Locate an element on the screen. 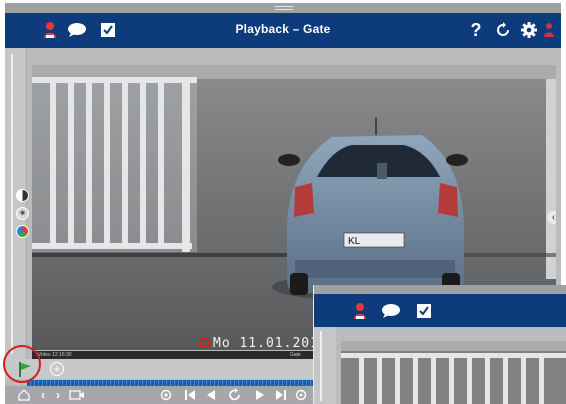 This screenshot has height=404, width=566. settings-gear-icon is located at coordinates (166, 395).